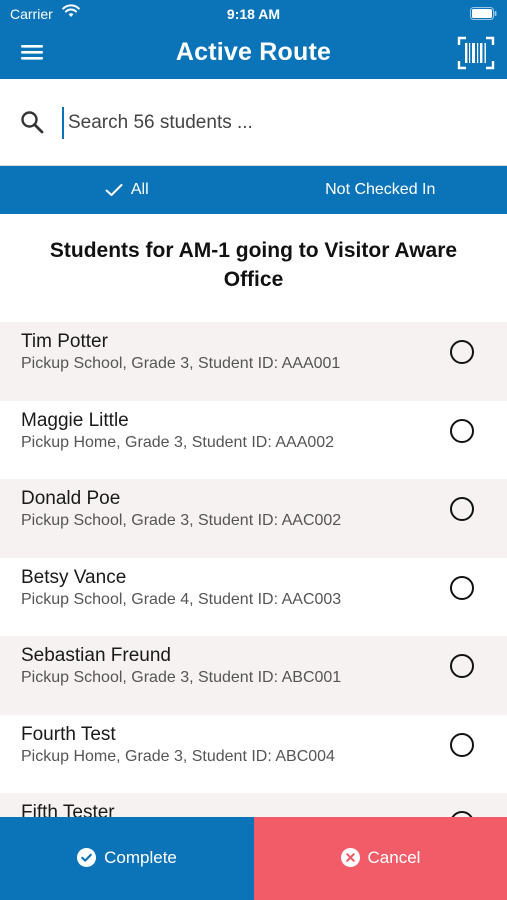 This screenshot has height=900, width=507. What do you see at coordinates (267, 123) in the screenshot?
I see `search-input` at bounding box center [267, 123].